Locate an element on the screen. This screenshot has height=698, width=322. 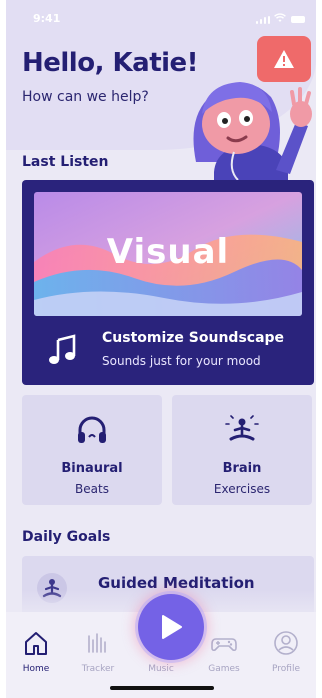
nav-item-home: Home is located at coordinates (36, 655).